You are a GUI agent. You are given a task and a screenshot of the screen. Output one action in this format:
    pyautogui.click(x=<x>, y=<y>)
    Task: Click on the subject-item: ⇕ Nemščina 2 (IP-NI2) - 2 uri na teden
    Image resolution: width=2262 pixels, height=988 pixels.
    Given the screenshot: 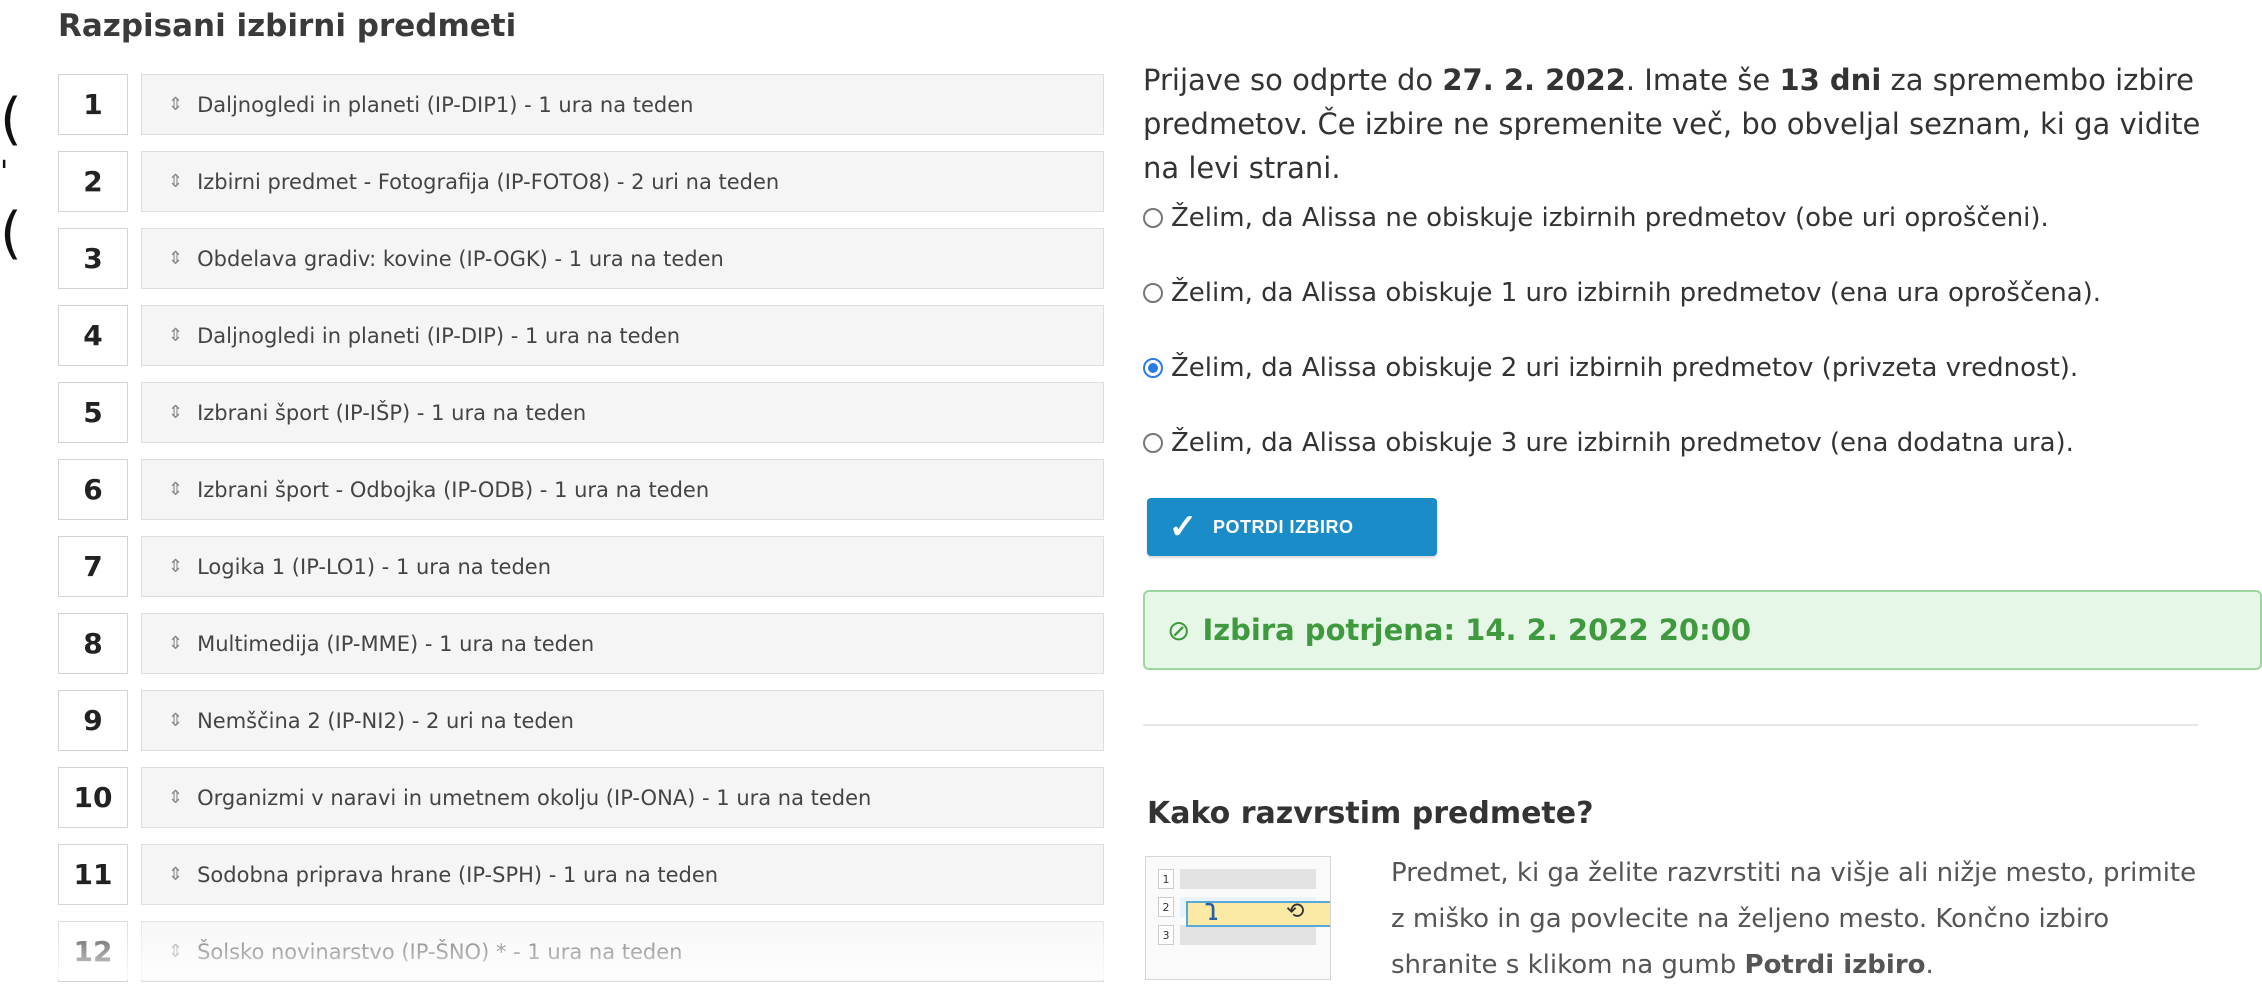 What is the action you would take?
    pyautogui.click(x=622, y=720)
    